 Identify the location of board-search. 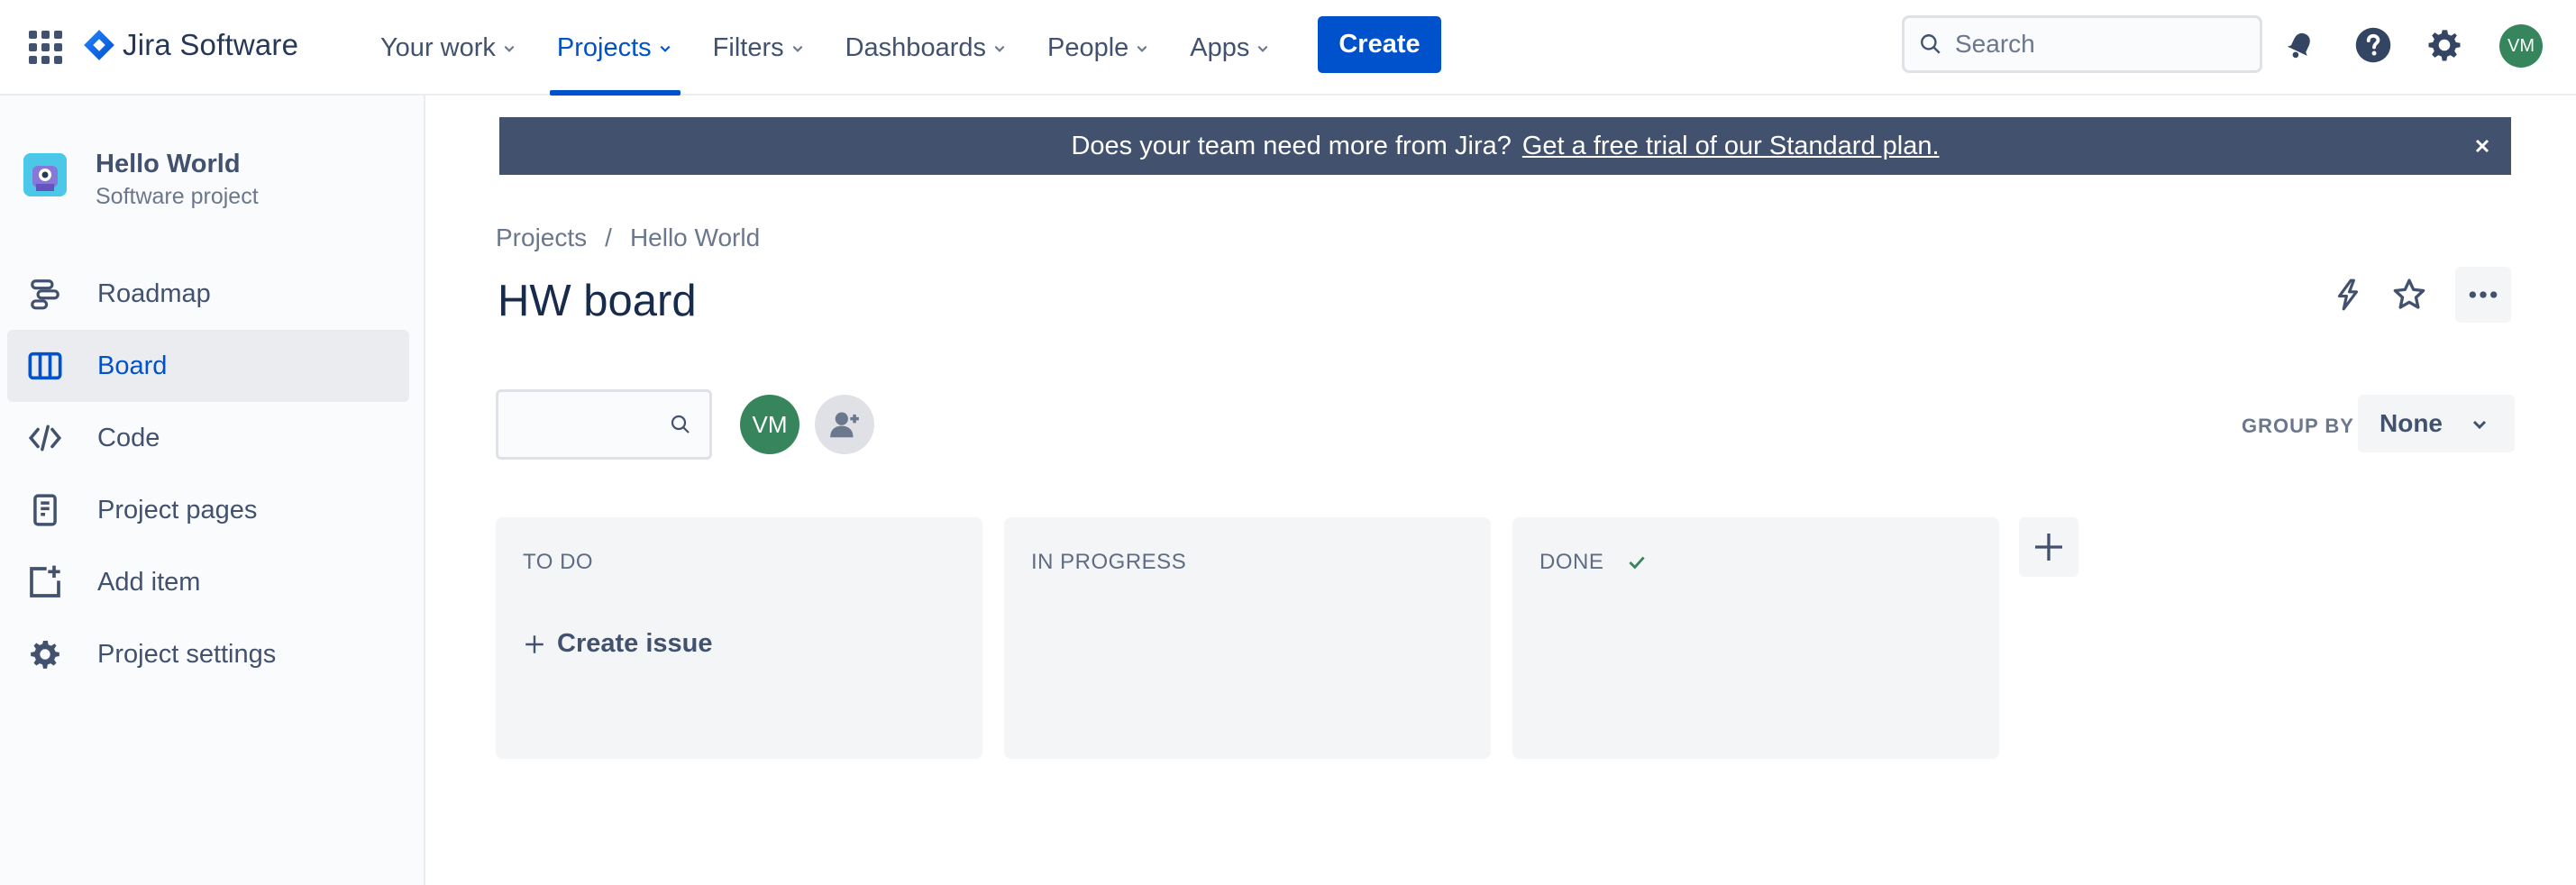
(604, 424).